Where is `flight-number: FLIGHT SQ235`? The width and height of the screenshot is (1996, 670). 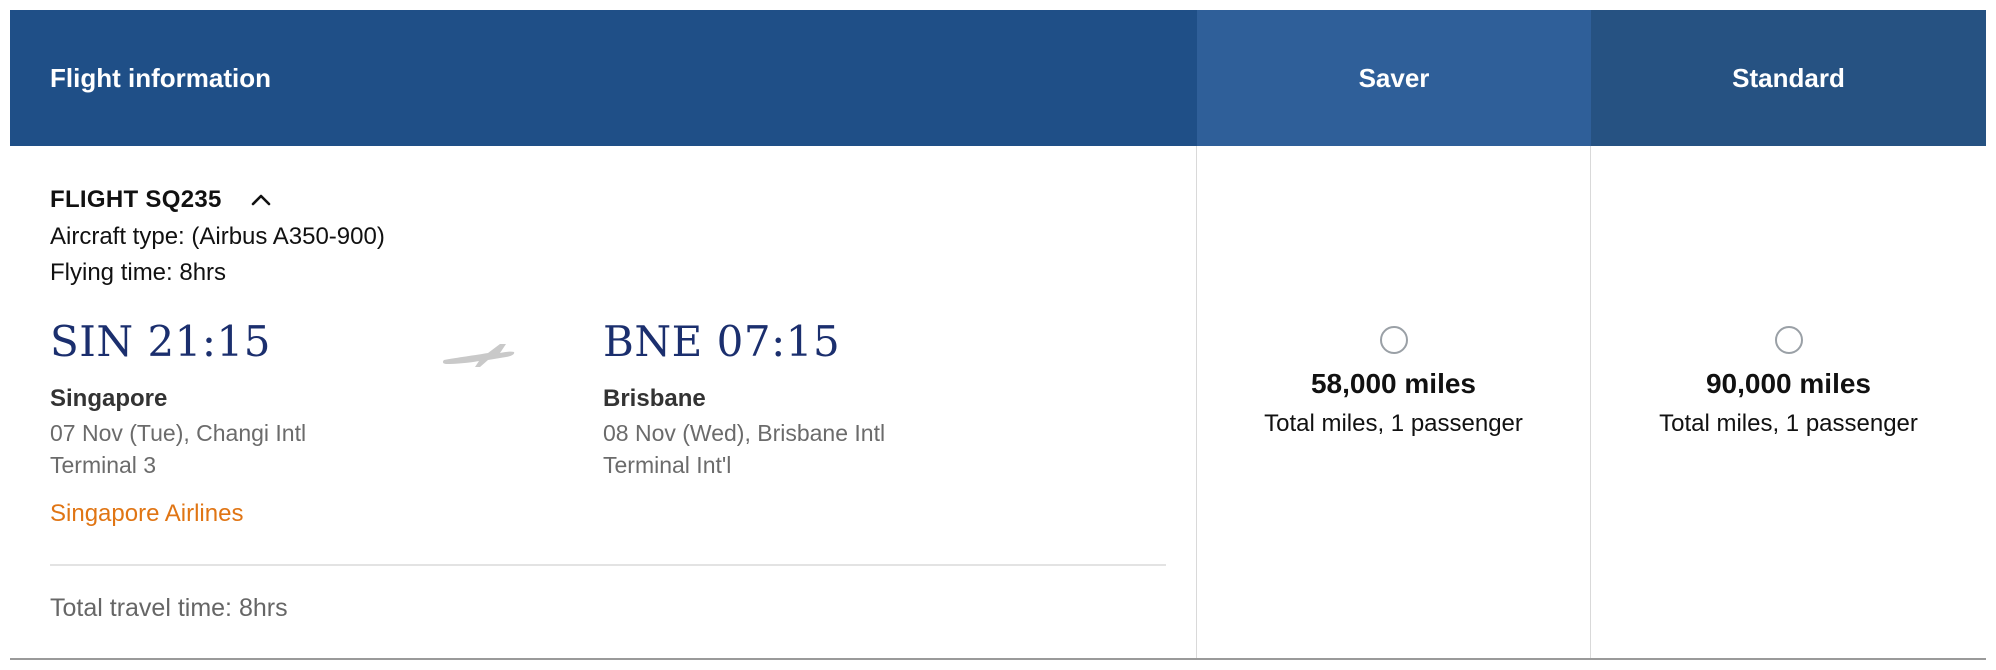
flight-number: FLIGHT SQ235 is located at coordinates (136, 199).